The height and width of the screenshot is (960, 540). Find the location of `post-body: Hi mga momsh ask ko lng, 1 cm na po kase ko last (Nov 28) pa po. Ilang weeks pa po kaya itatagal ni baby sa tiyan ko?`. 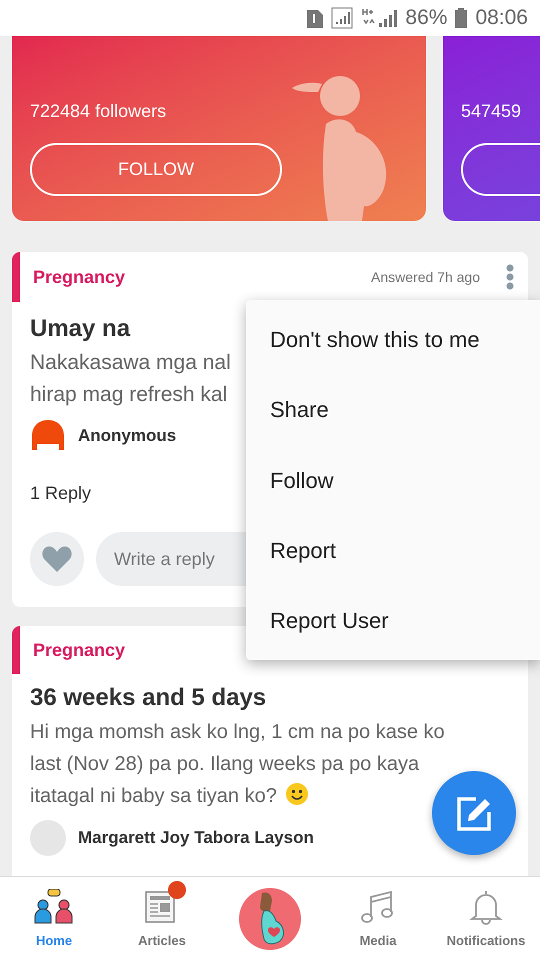

post-body: Hi mga momsh ask ko lng, 1 cm na po kase ko last (Nov 28) pa po. Ilang weeks pa po kaya itatagal ni baby sa tiyan ko? is located at coordinates (238, 764).